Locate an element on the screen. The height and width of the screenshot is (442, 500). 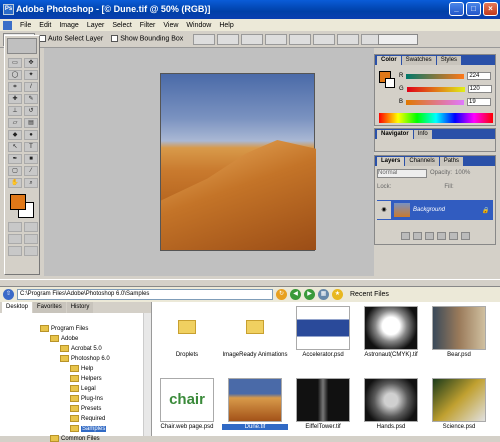
tree-scrollbar is located at coordinates (147, 374).